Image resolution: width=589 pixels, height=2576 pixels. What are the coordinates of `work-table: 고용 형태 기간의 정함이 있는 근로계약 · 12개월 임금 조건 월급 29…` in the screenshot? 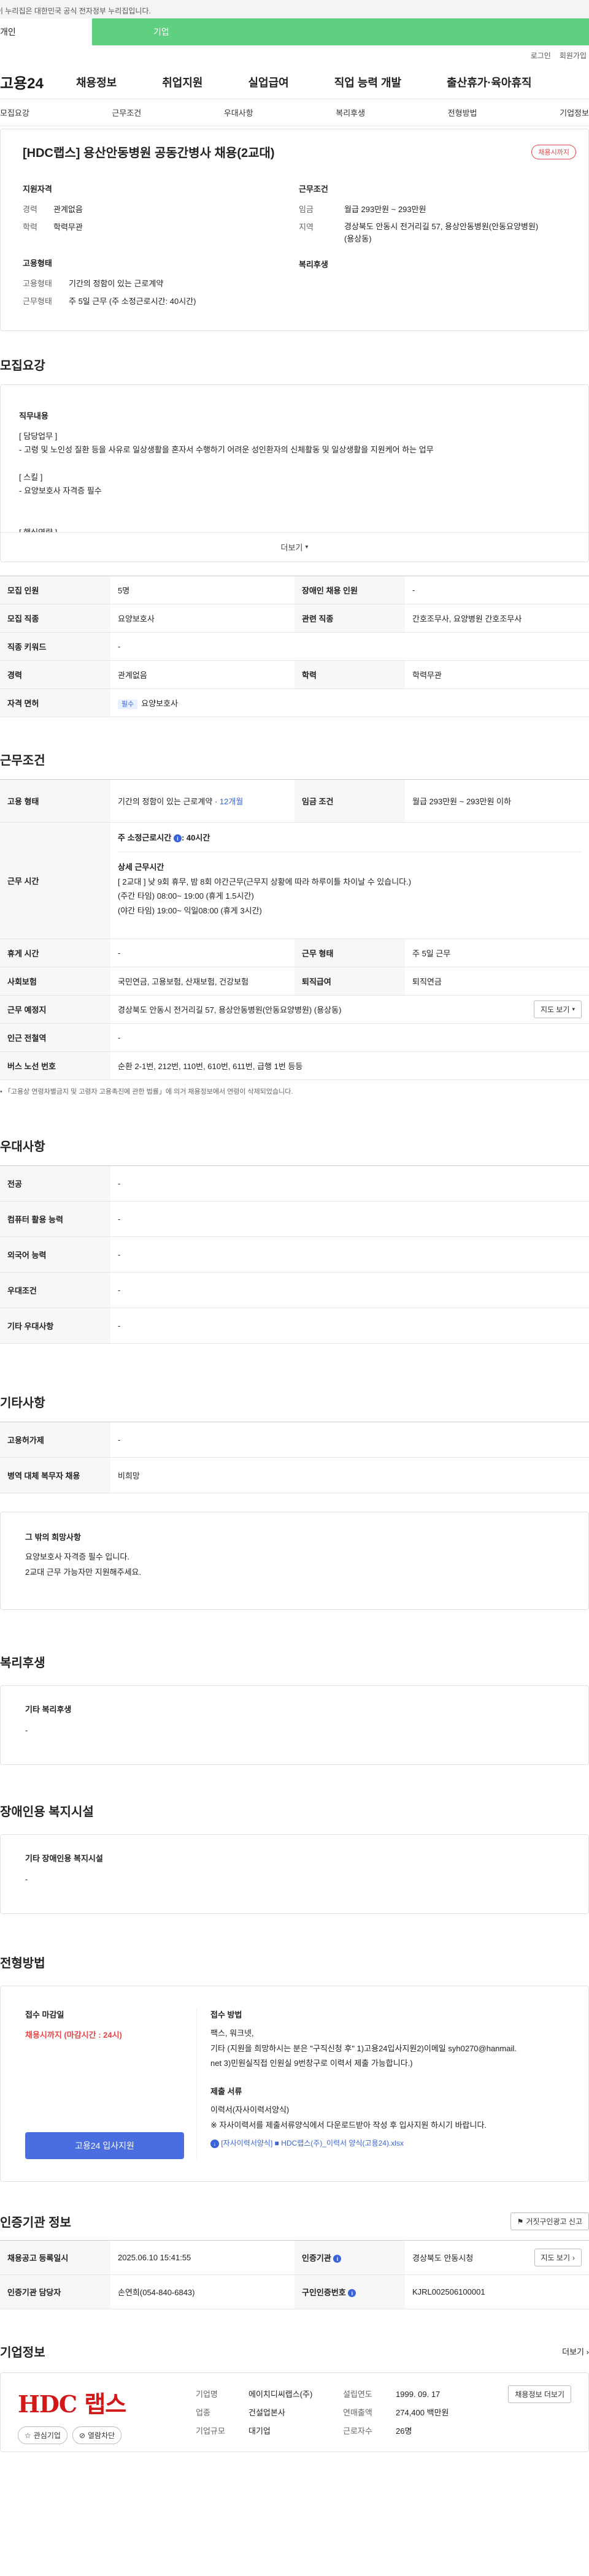 It's located at (294, 929).